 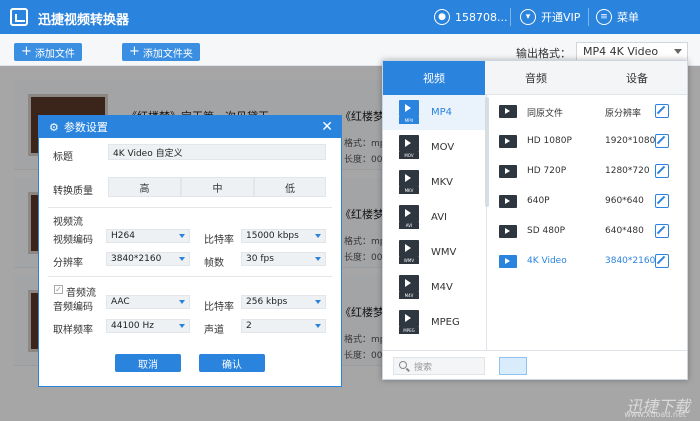 What do you see at coordinates (54, 127) in the screenshot?
I see `gear-icon: ⚙` at bounding box center [54, 127].